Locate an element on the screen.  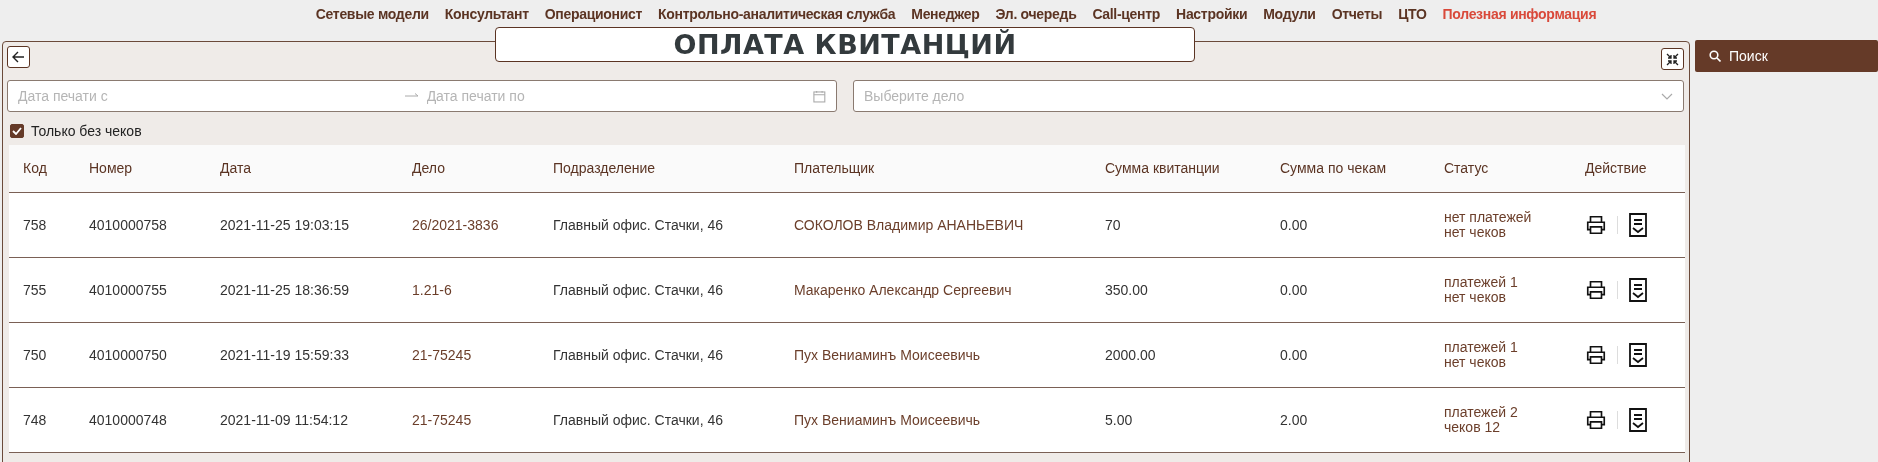
nav-link: Консультант is located at coordinates (486, 14).